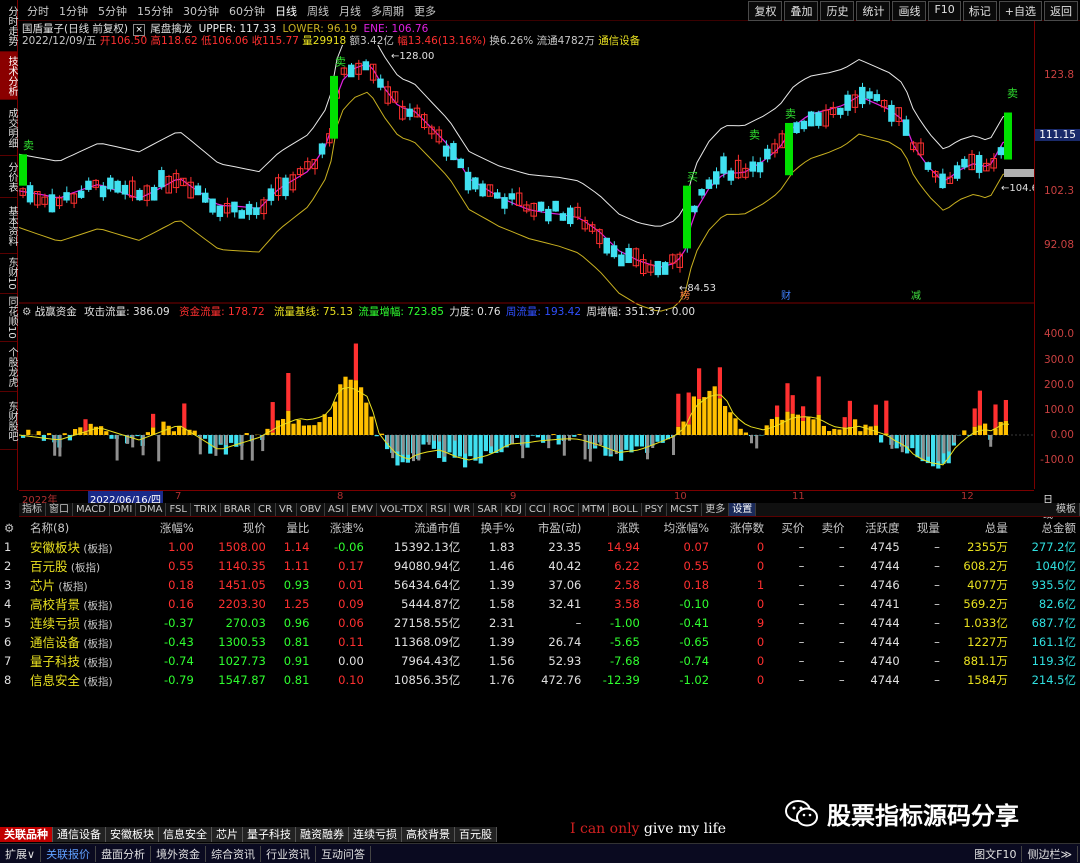 The image size is (1080, 863). I want to click on sector-tab: 关联品种, so click(26, 834).